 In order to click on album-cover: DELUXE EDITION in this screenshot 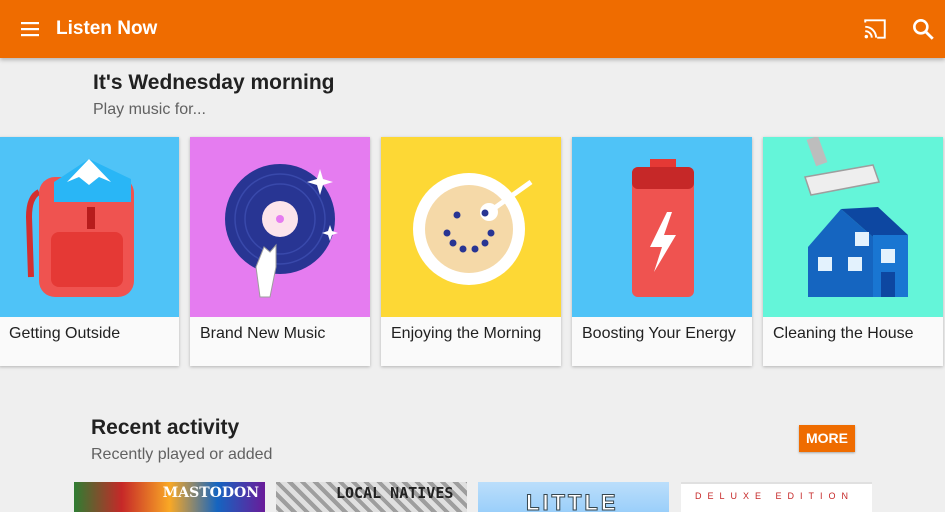, I will do `click(776, 497)`.